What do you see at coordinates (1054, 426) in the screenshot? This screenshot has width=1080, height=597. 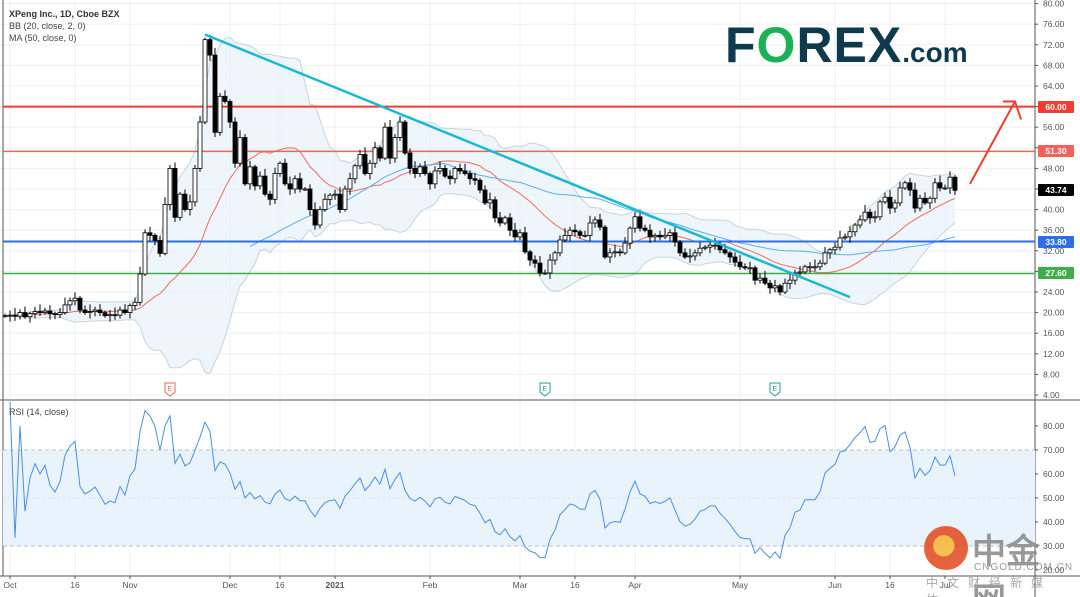 I see `rsi-tick-label: 80.00` at bounding box center [1054, 426].